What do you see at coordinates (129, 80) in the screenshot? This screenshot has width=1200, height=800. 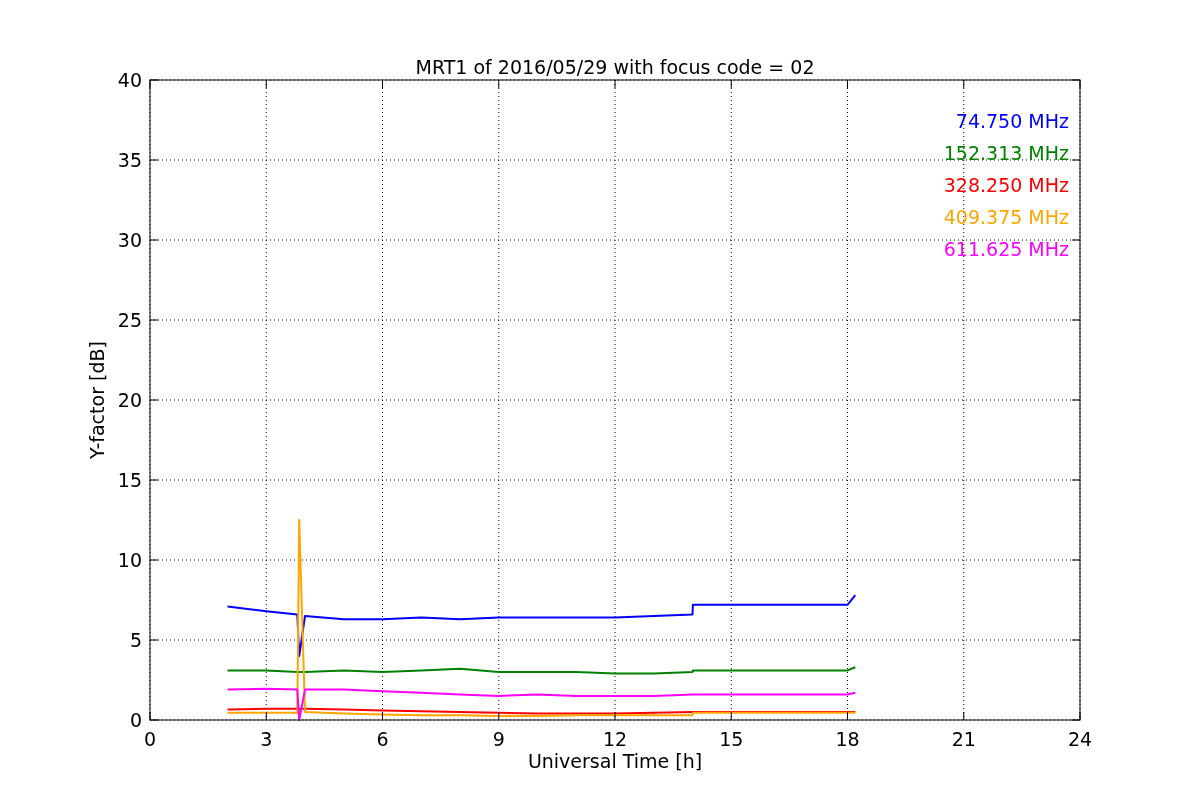 I see `tick-label: 40` at bounding box center [129, 80].